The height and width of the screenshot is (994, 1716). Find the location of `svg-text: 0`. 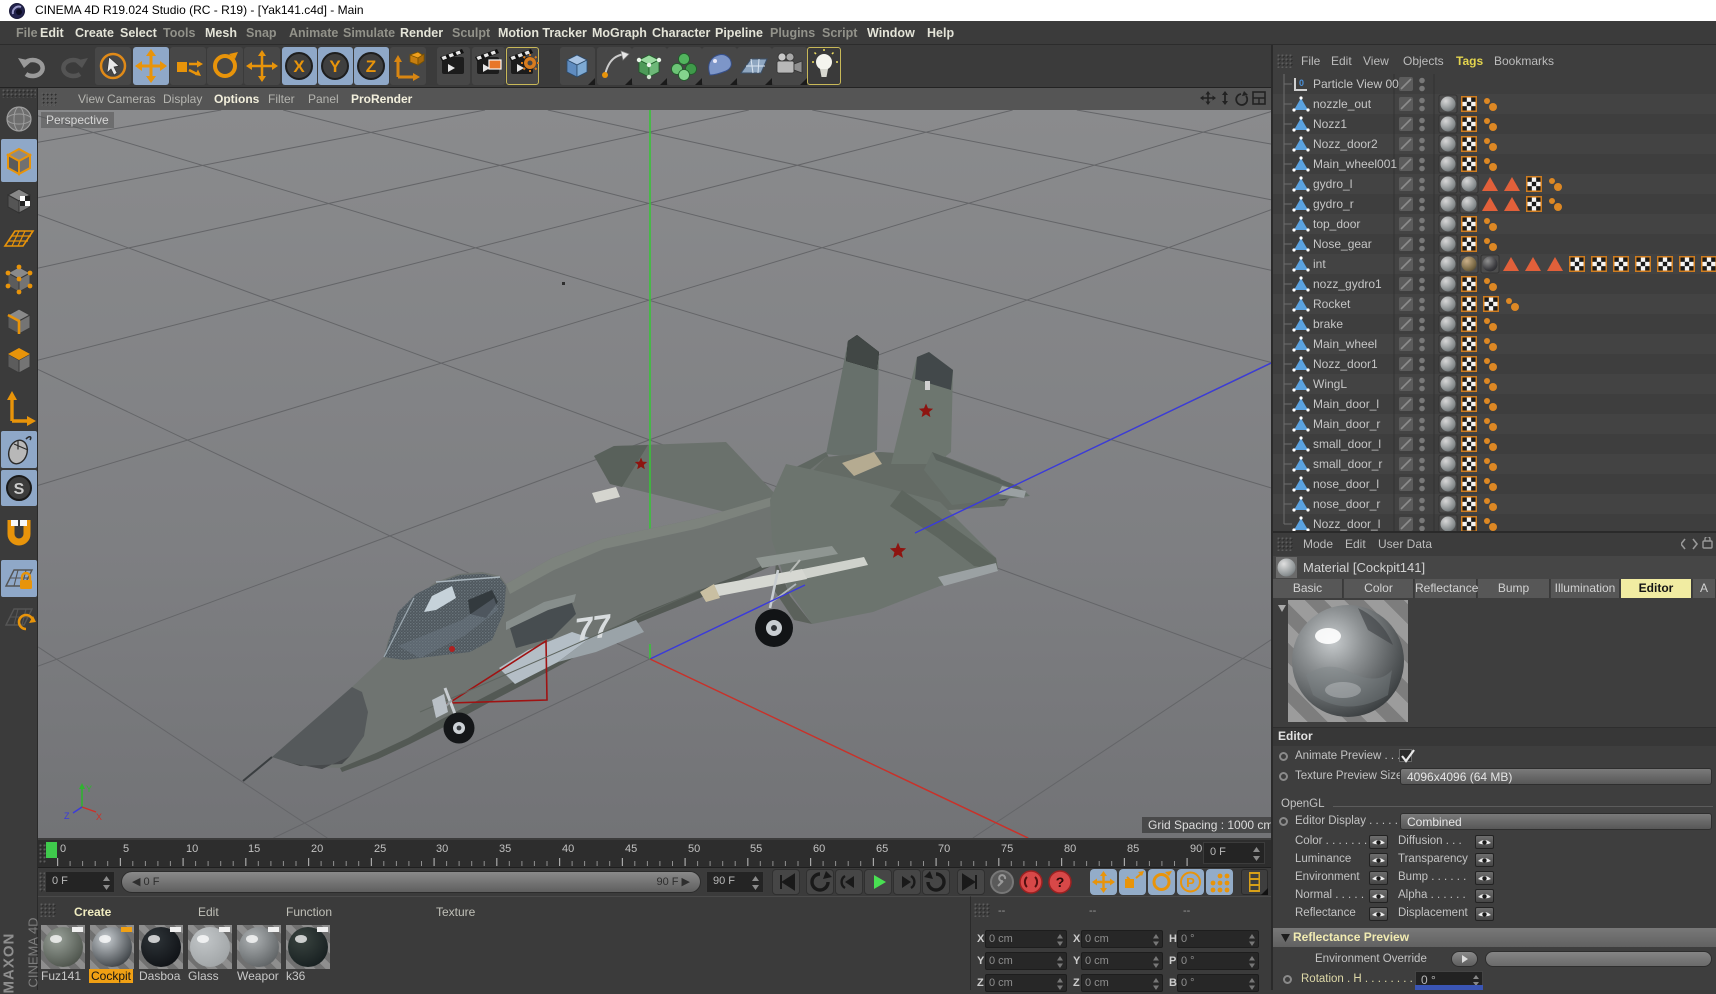

svg-text: 0 is located at coordinates (1301, 83).